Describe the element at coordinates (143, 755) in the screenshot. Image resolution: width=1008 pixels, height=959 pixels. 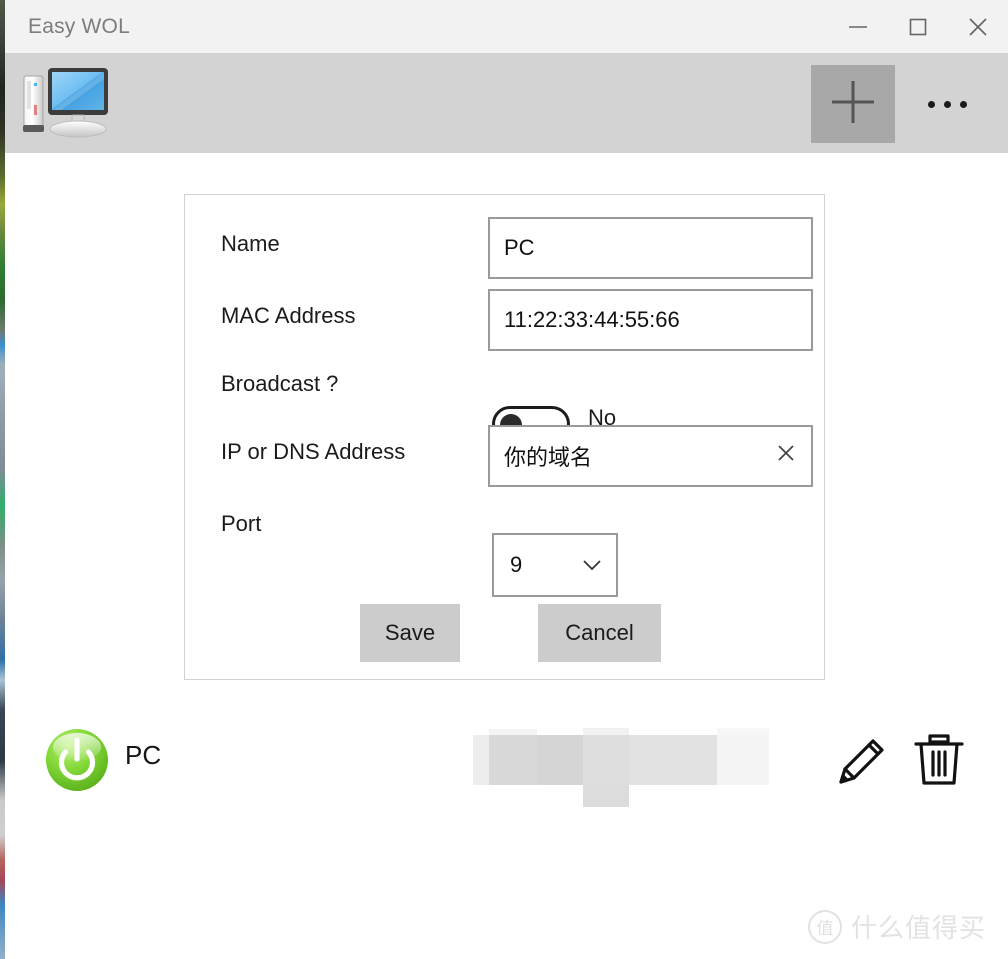
I see `device-name-label: PC` at that location.